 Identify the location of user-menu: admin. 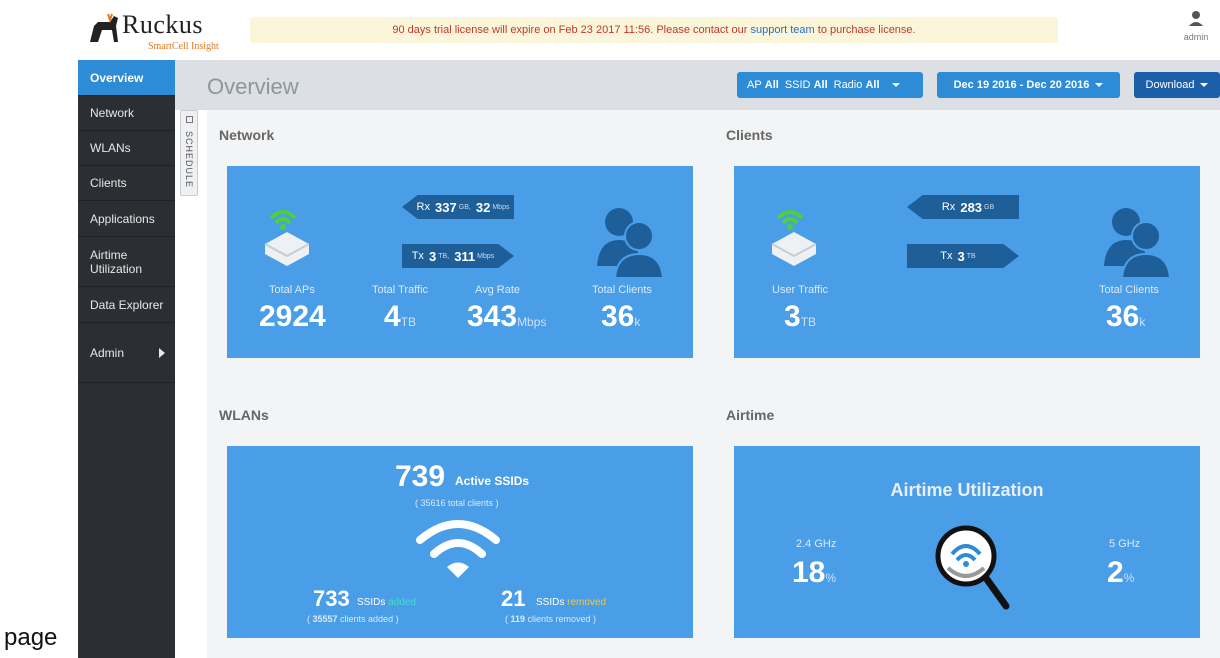
(1196, 30).